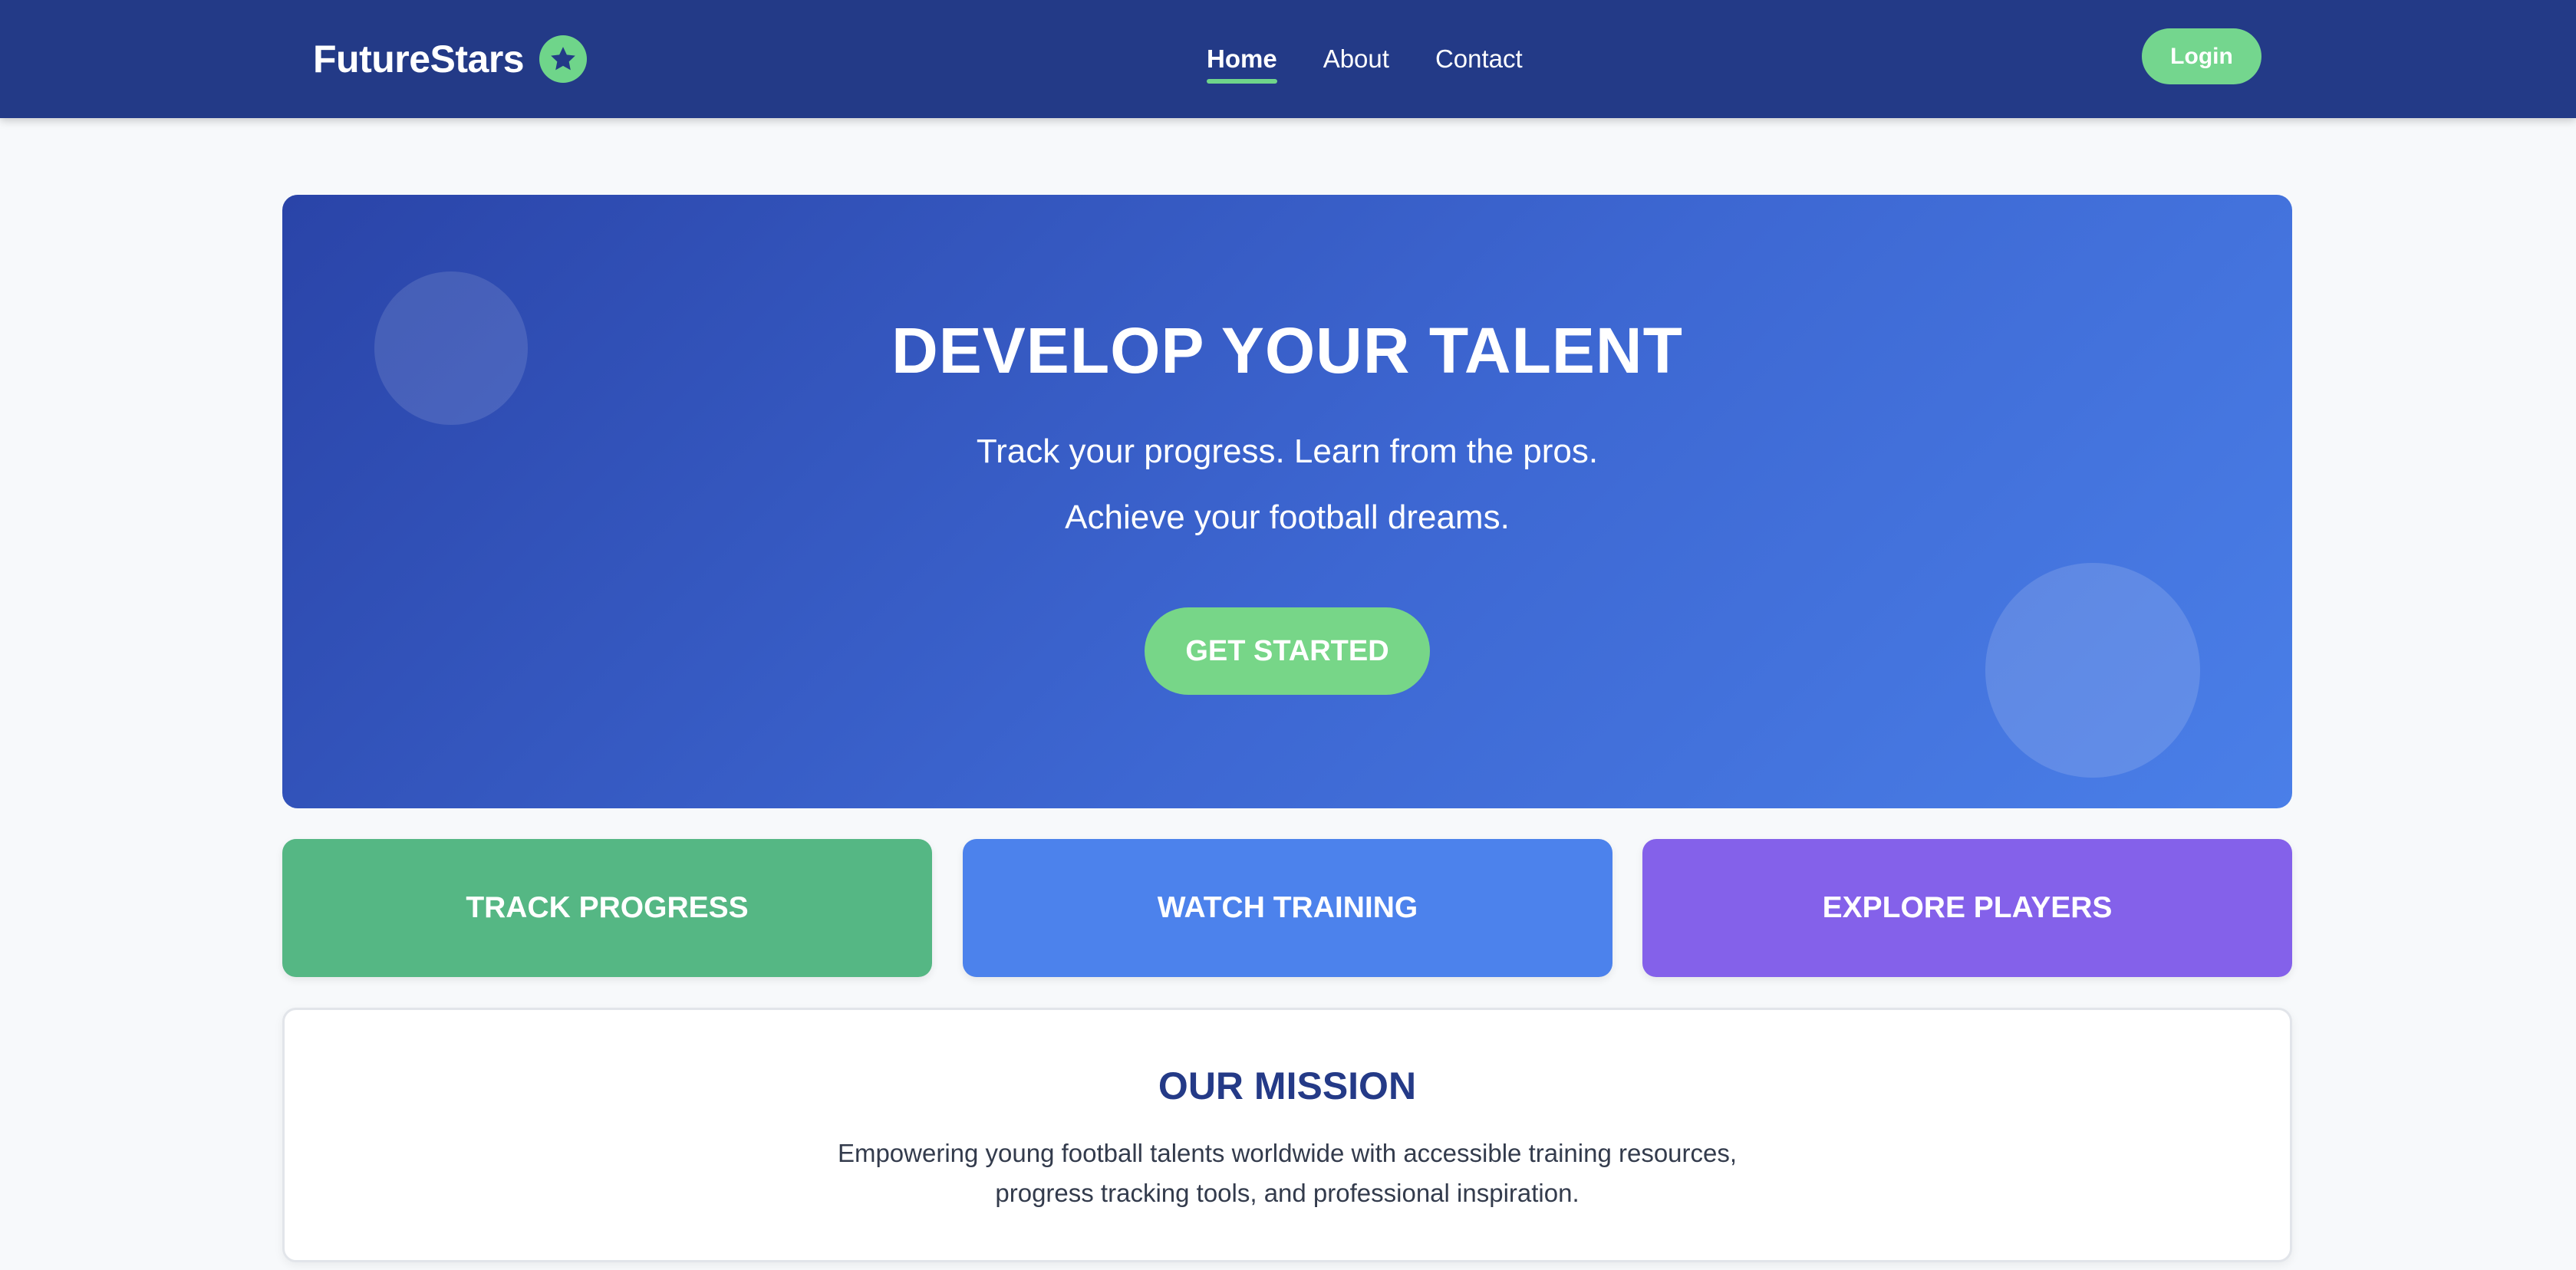  Describe the element at coordinates (2092, 670) in the screenshot. I see `decorative-circle` at that location.